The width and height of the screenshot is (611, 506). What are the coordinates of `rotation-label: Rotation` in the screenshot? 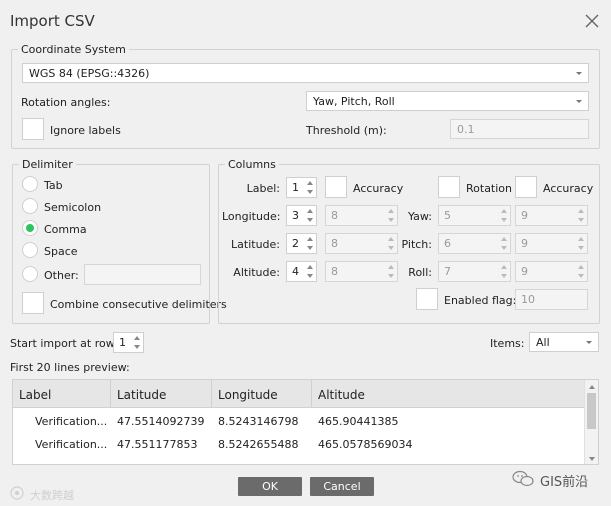 It's located at (489, 188).